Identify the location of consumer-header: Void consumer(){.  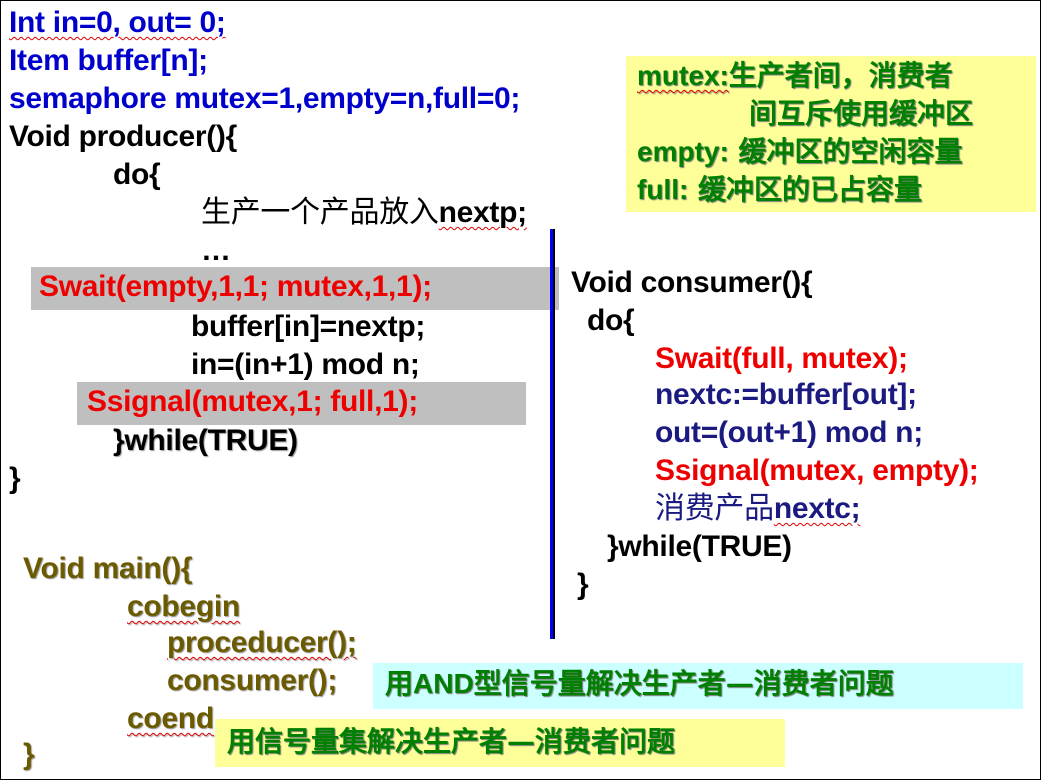
(692, 282).